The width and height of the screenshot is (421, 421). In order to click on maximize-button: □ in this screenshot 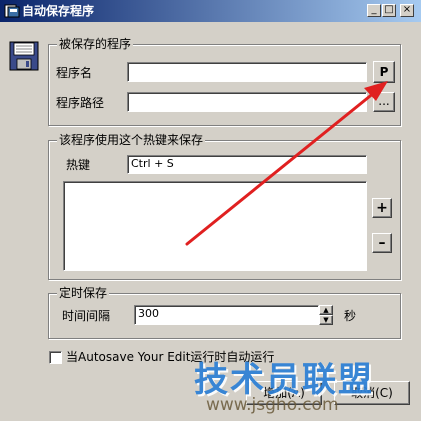, I will do `click(389, 10)`.